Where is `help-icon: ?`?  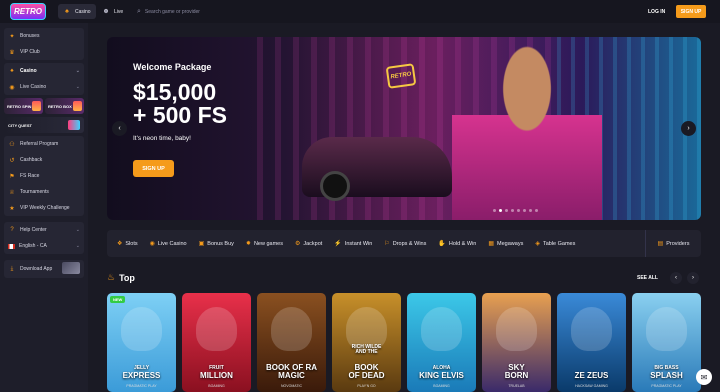
help-icon: ? is located at coordinates (12, 230).